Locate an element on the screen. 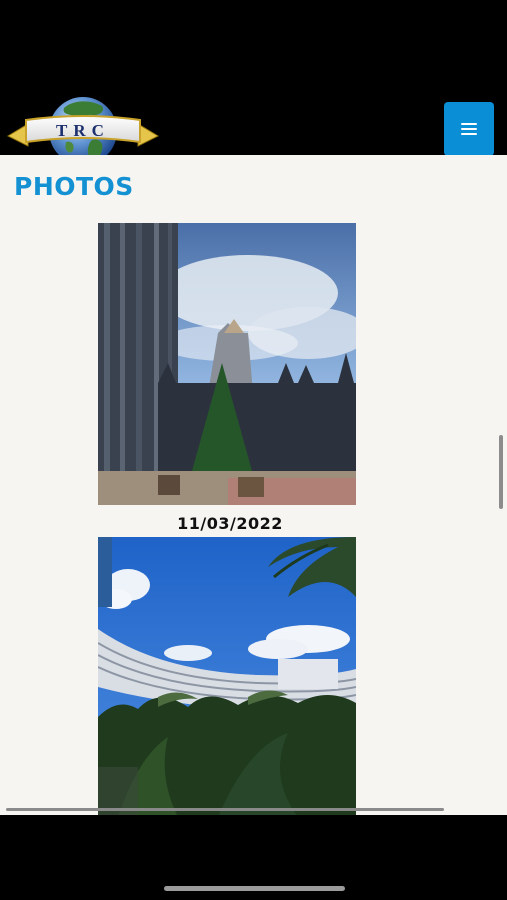 The height and width of the screenshot is (900, 507). hamburger-menu-icon is located at coordinates (469, 129).